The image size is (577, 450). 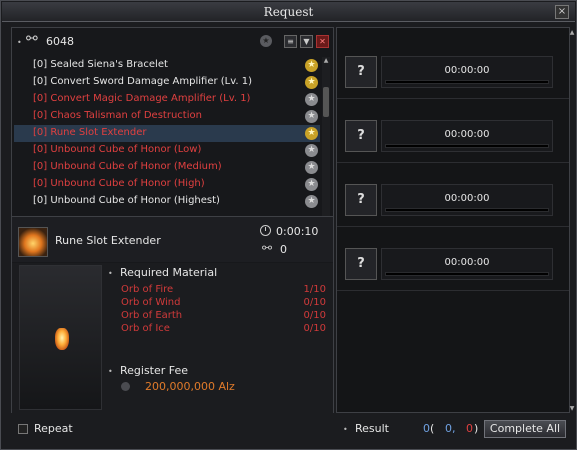 What do you see at coordinates (572, 221) in the screenshot?
I see `right-scrollbar: ▲ ▼` at bounding box center [572, 221].